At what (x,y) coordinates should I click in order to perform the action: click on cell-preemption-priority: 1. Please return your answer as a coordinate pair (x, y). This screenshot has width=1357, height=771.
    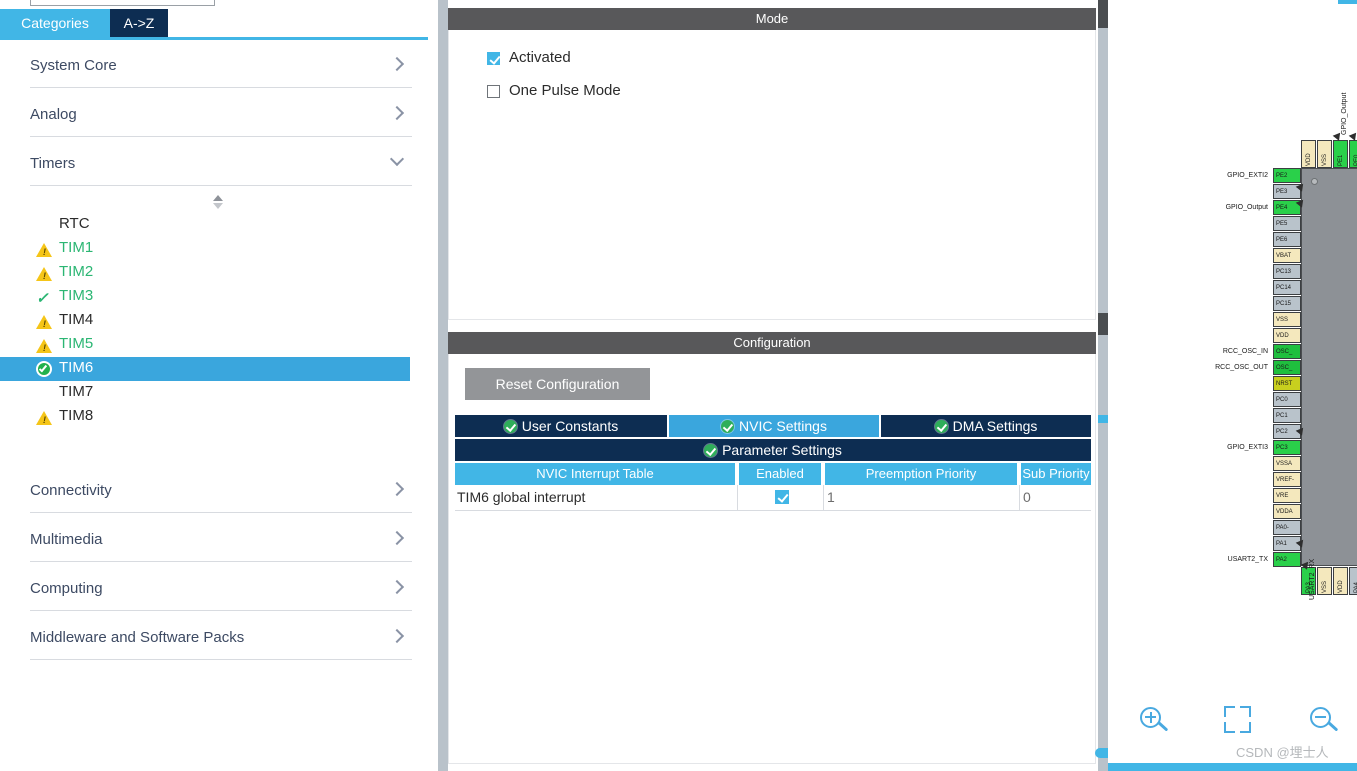
    Looking at the image, I should click on (924, 497).